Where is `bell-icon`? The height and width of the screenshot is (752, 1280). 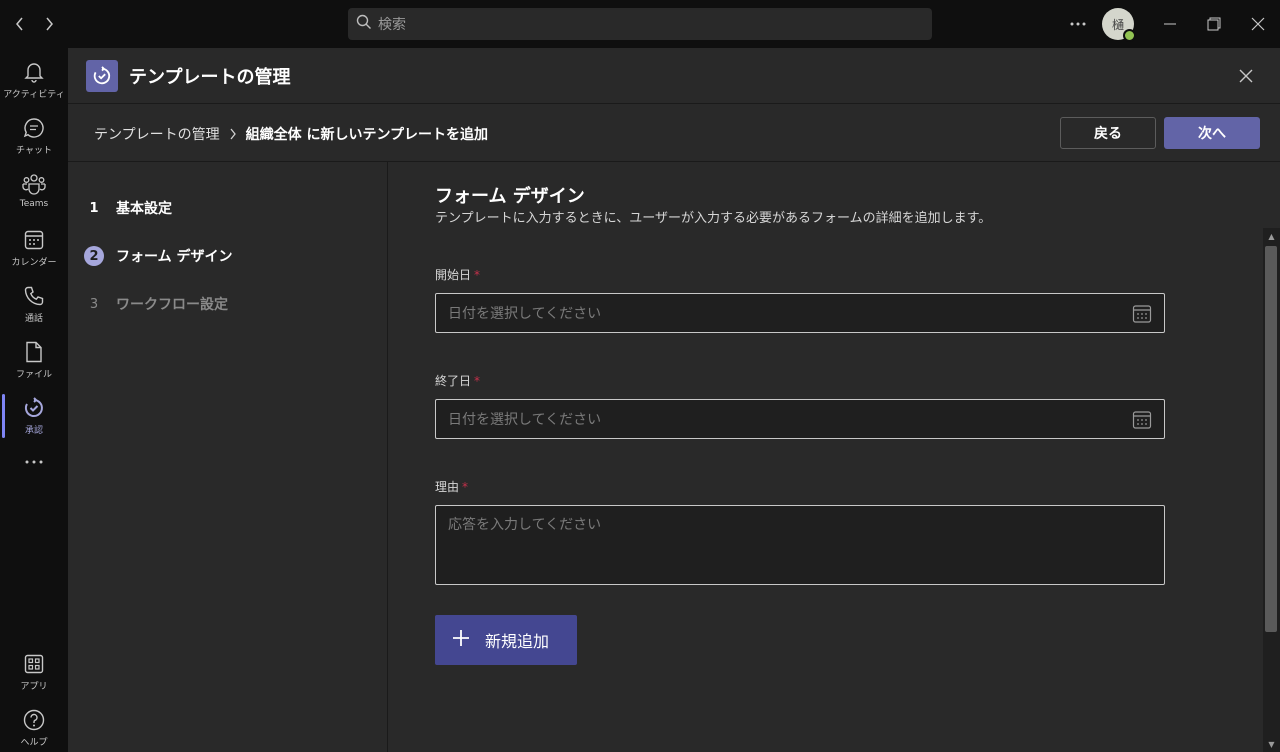 bell-icon is located at coordinates (34, 72).